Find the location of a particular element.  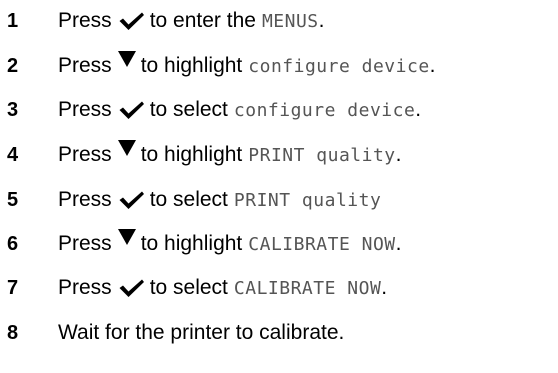

step-number: 4 is located at coordinates (13, 154).